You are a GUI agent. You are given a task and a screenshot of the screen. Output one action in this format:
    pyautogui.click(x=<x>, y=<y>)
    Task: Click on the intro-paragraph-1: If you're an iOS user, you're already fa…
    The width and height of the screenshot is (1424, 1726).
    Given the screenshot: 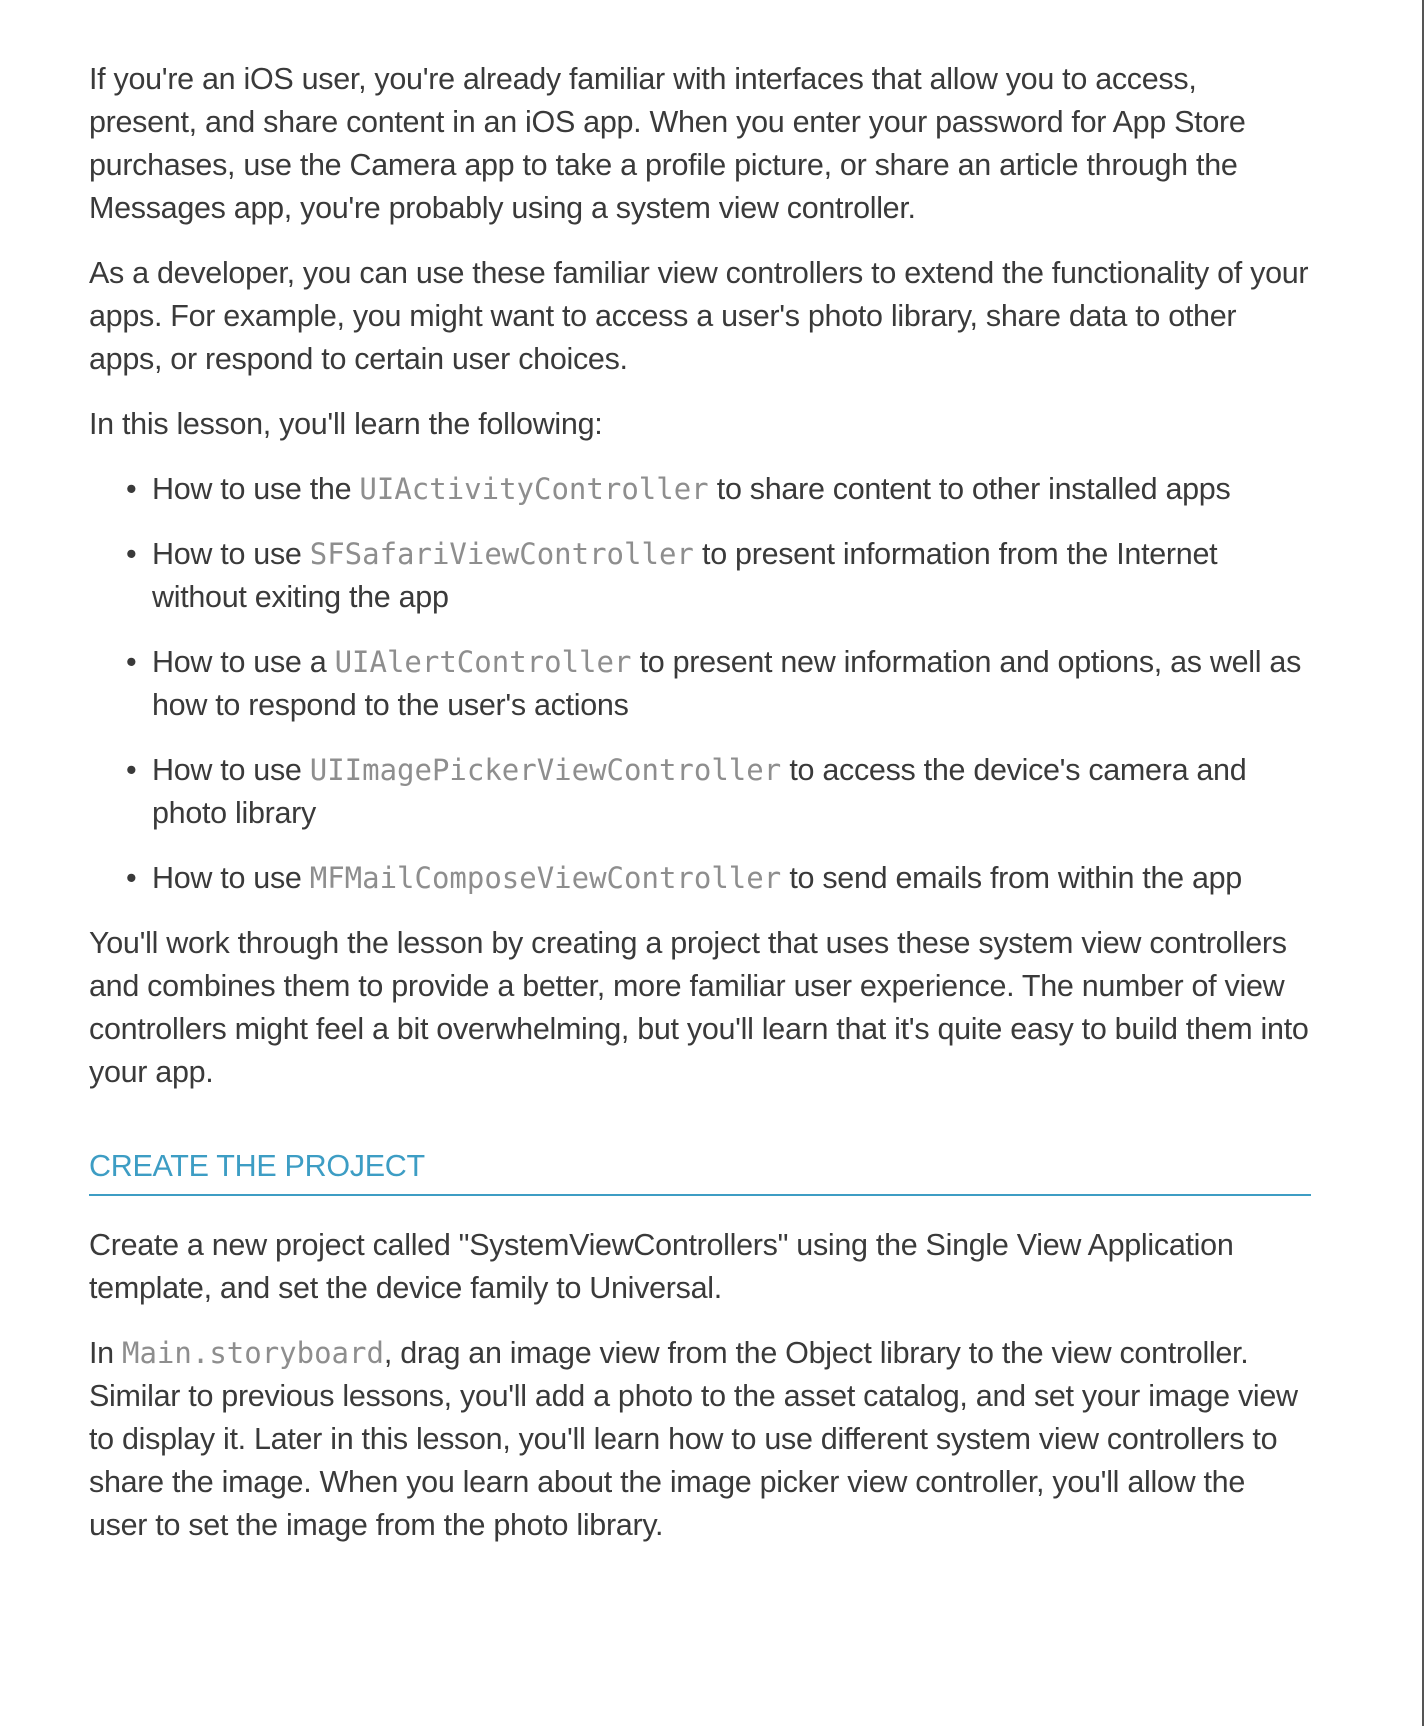 What is the action you would take?
    pyautogui.click(x=667, y=143)
    